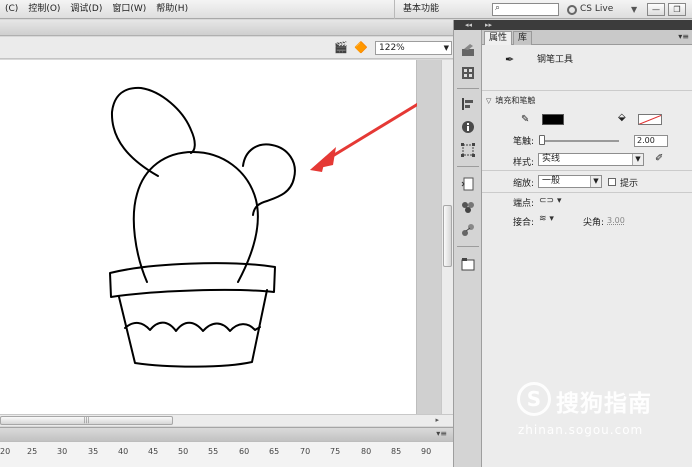 This screenshot has height=467, width=692. What do you see at coordinates (226, 48) in the screenshot?
I see `edit-bar: 🎬 🔶 122% ▼` at bounding box center [226, 48].